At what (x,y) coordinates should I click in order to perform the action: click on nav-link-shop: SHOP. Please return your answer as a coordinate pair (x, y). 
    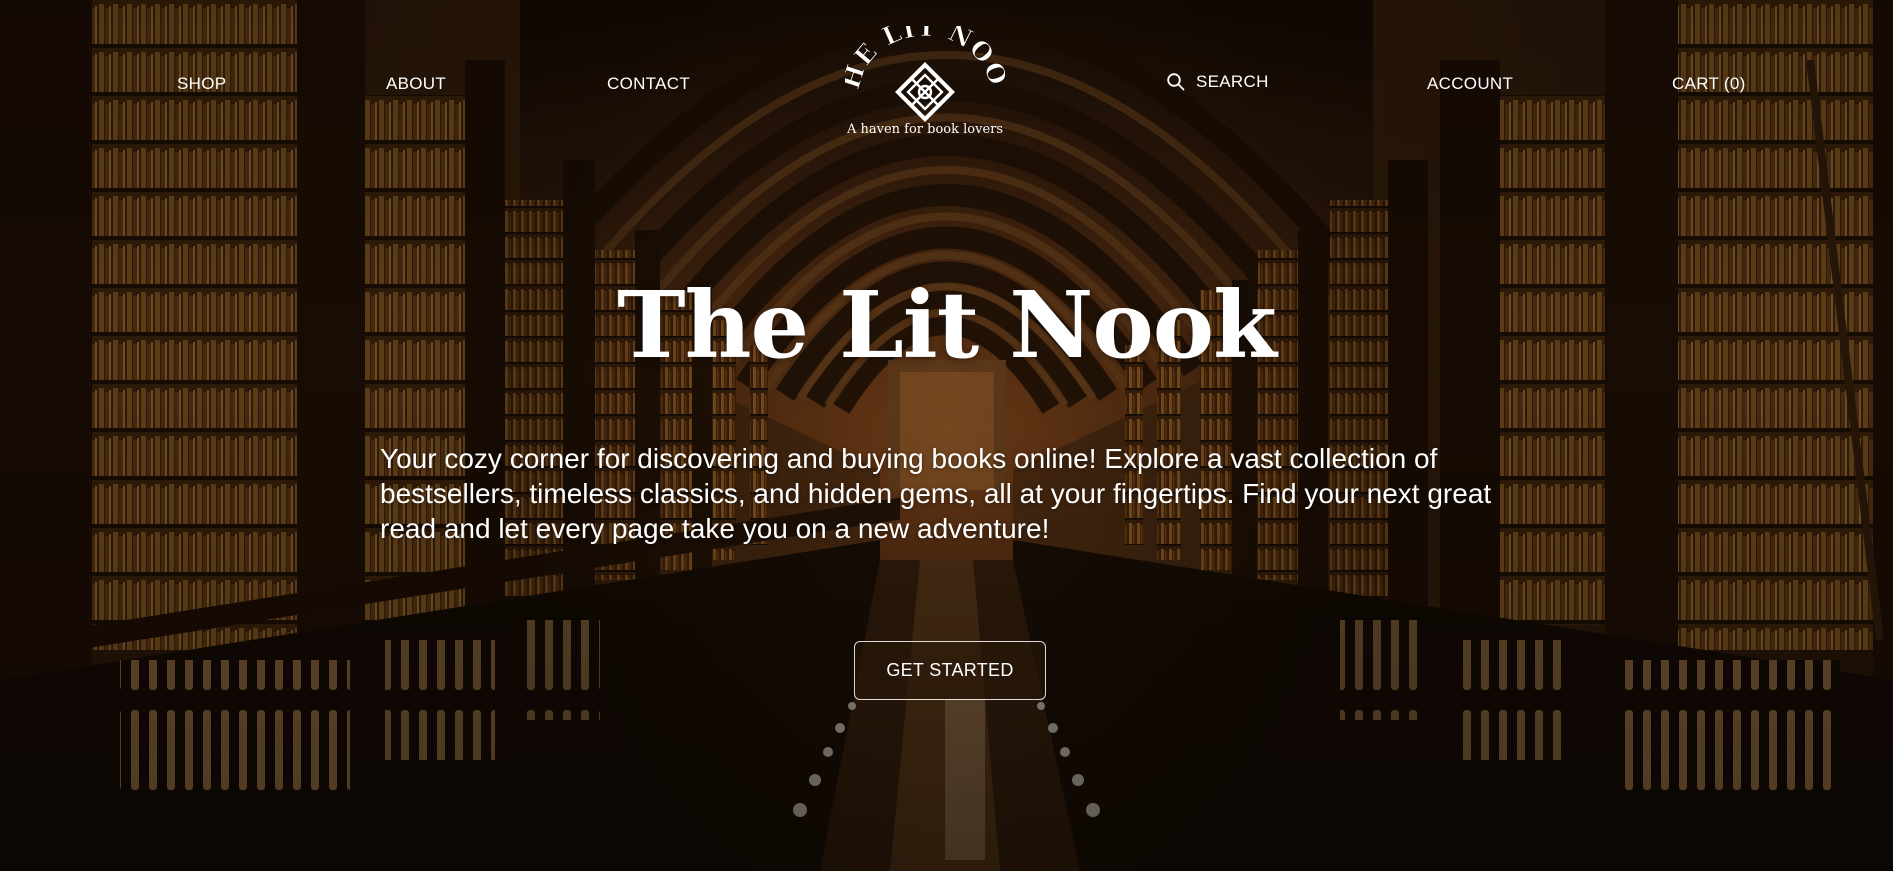
    Looking at the image, I should click on (201, 84).